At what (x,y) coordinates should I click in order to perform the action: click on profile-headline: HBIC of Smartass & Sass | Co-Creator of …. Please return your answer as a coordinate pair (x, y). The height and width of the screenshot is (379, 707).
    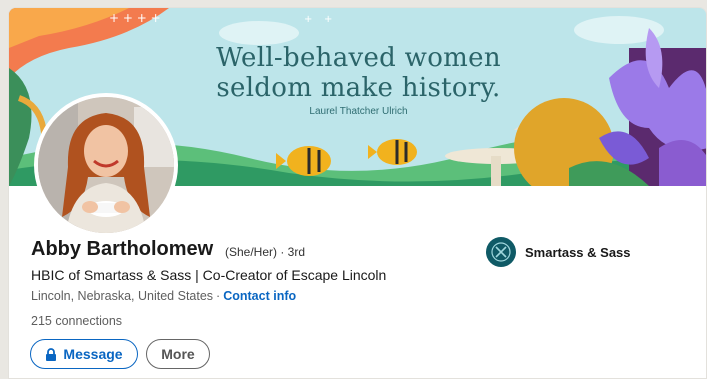
    Looking at the image, I should click on (209, 275).